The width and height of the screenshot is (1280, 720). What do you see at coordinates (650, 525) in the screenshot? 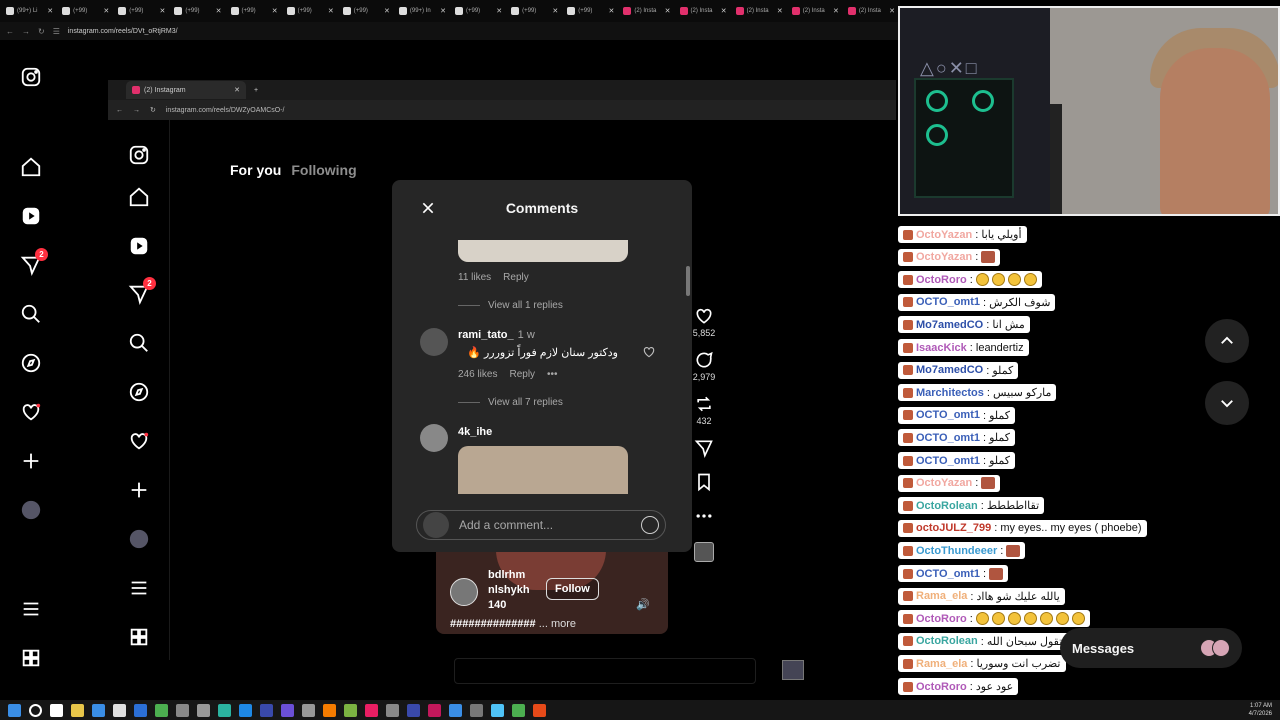
I see `emoji-icon` at bounding box center [650, 525].